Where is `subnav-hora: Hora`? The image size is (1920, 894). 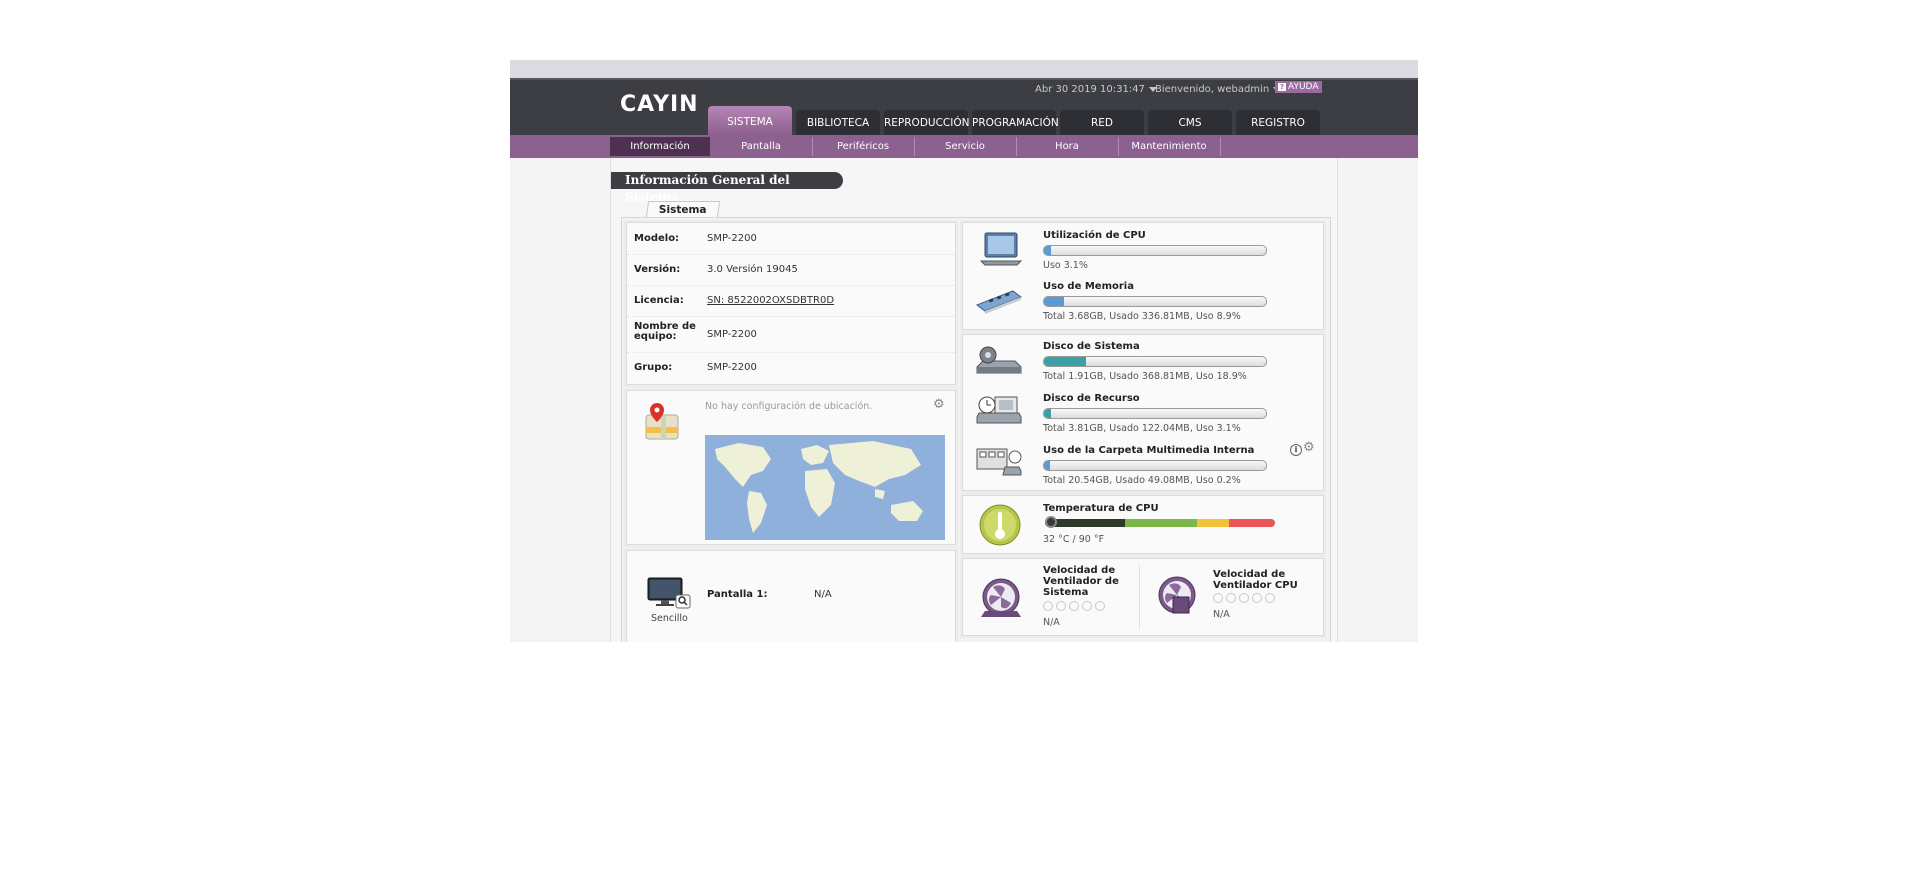
subnav-hora: Hora is located at coordinates (1067, 146).